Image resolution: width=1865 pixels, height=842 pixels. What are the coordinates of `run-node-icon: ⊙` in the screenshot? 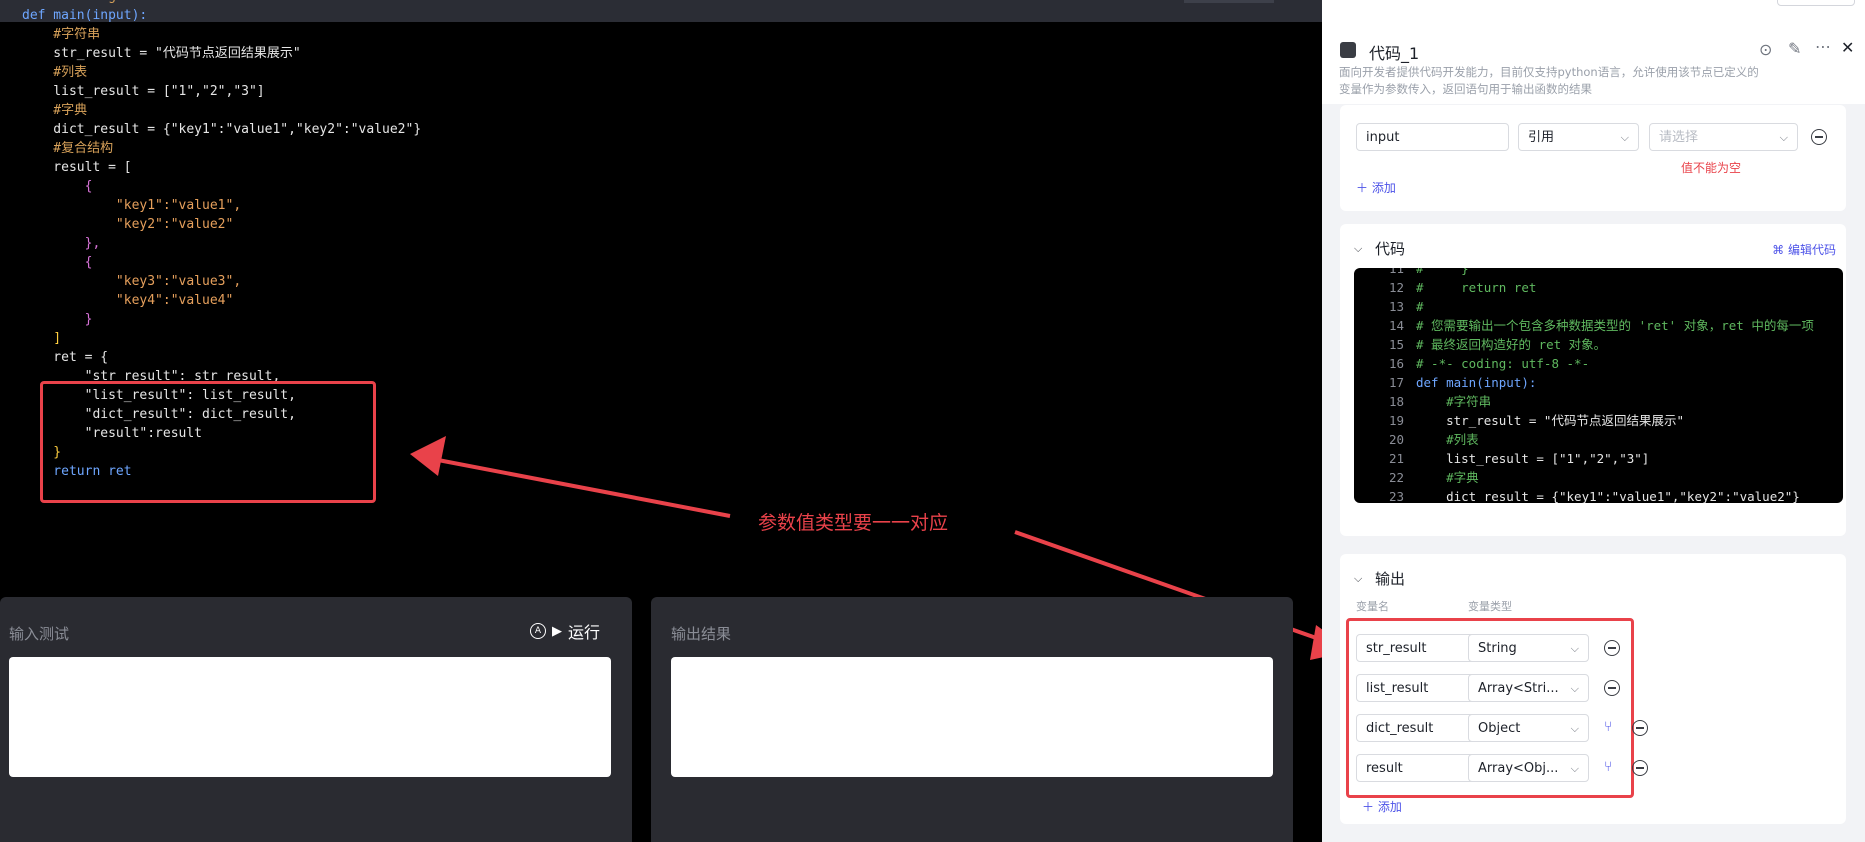 It's located at (1765, 49).